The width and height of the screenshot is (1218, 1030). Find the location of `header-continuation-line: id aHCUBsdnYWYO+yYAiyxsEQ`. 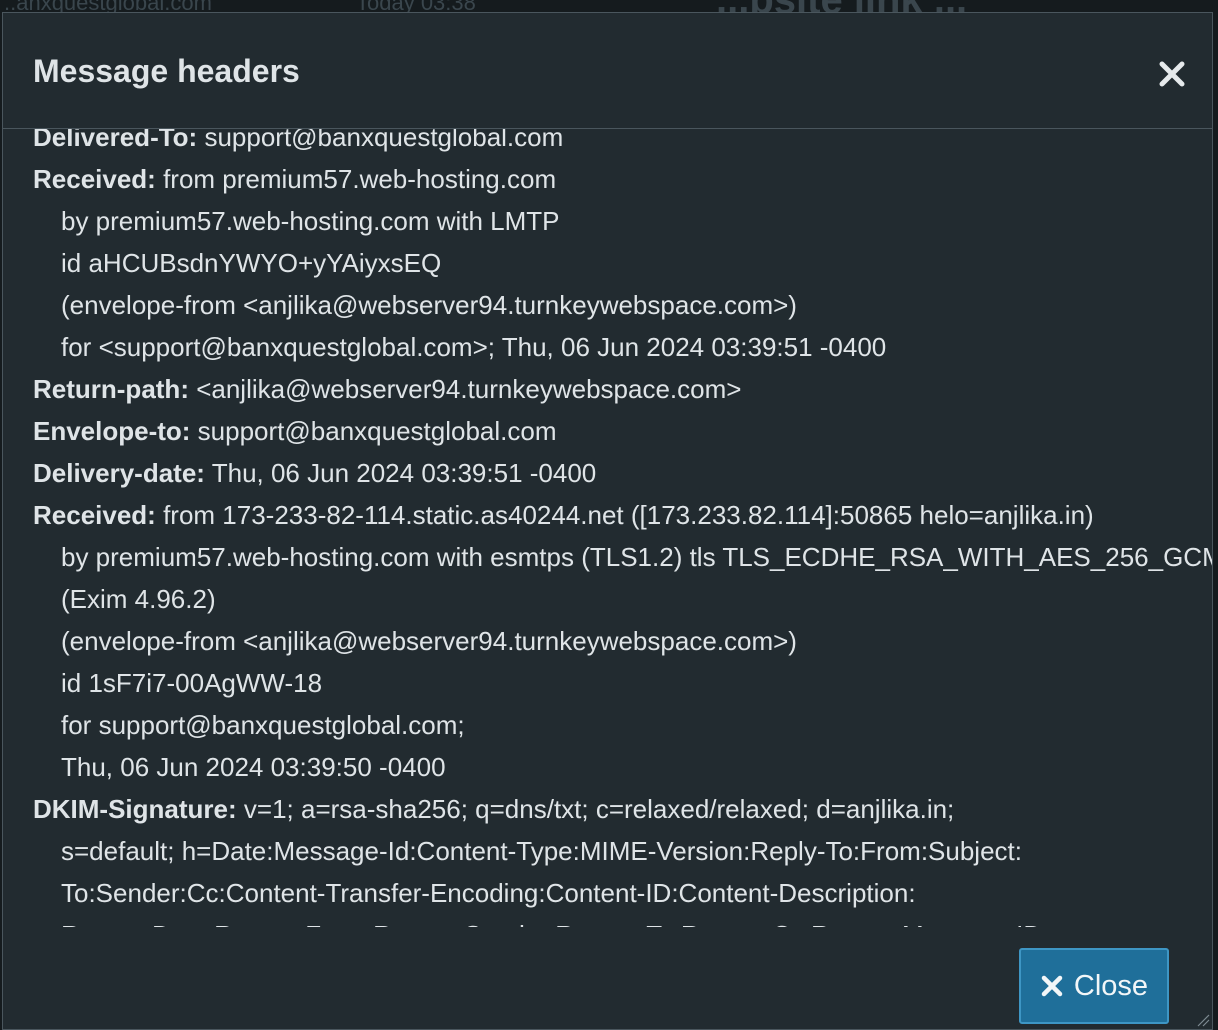

header-continuation-line: id aHCUBsdnYWYO+yYAiyxsEQ is located at coordinates (622, 263).